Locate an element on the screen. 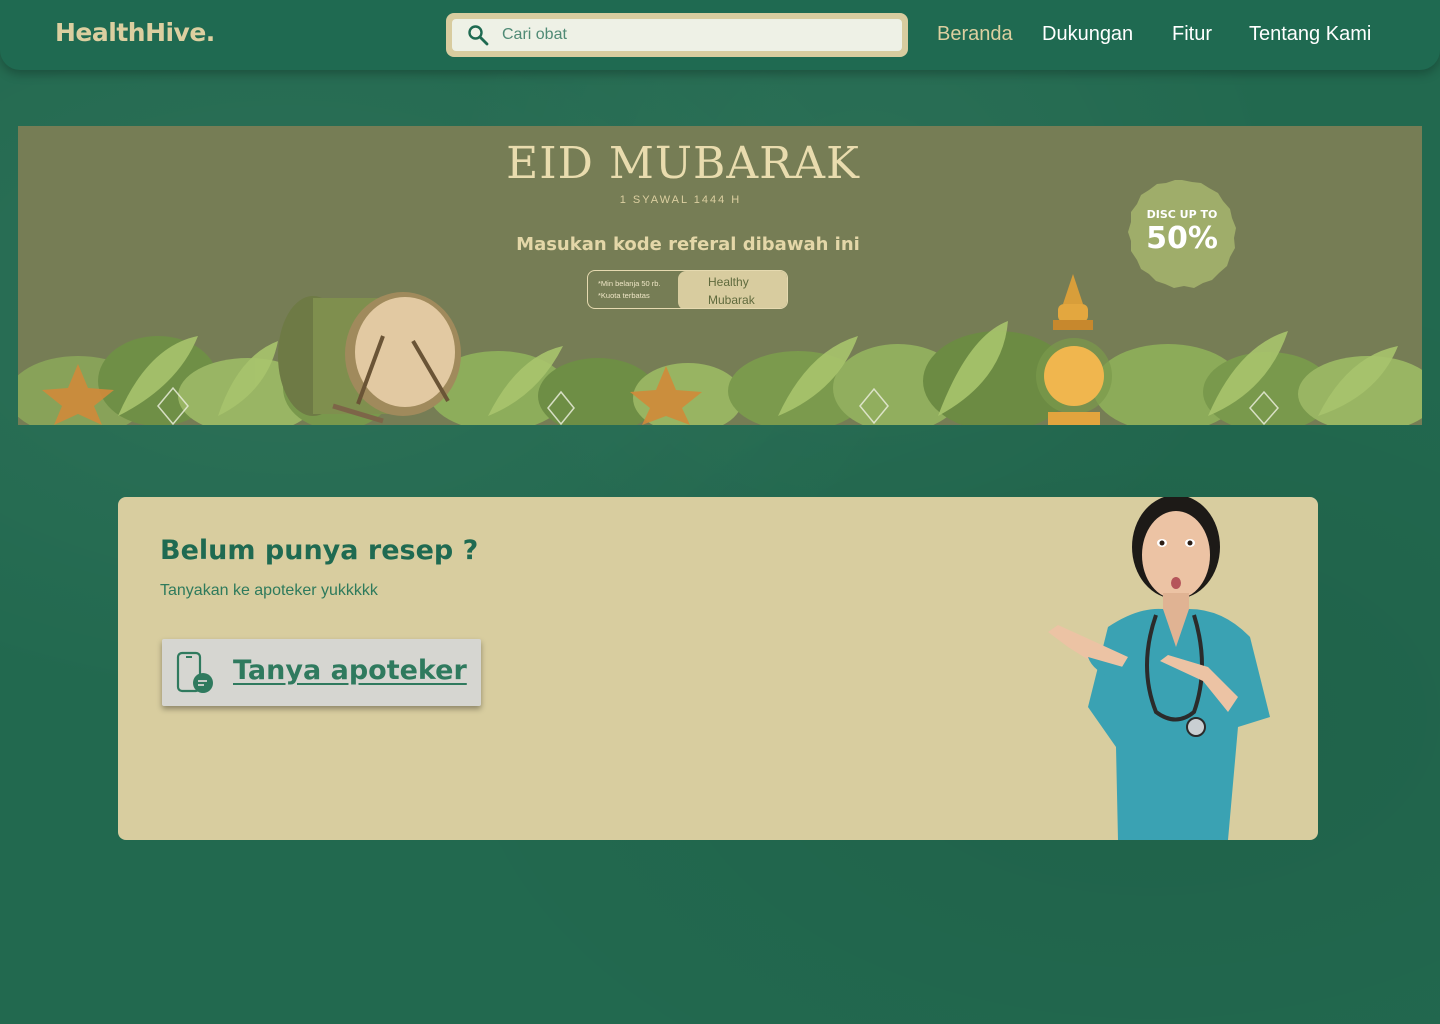 The height and width of the screenshot is (1024, 1440). search-input is located at coordinates (697, 35).